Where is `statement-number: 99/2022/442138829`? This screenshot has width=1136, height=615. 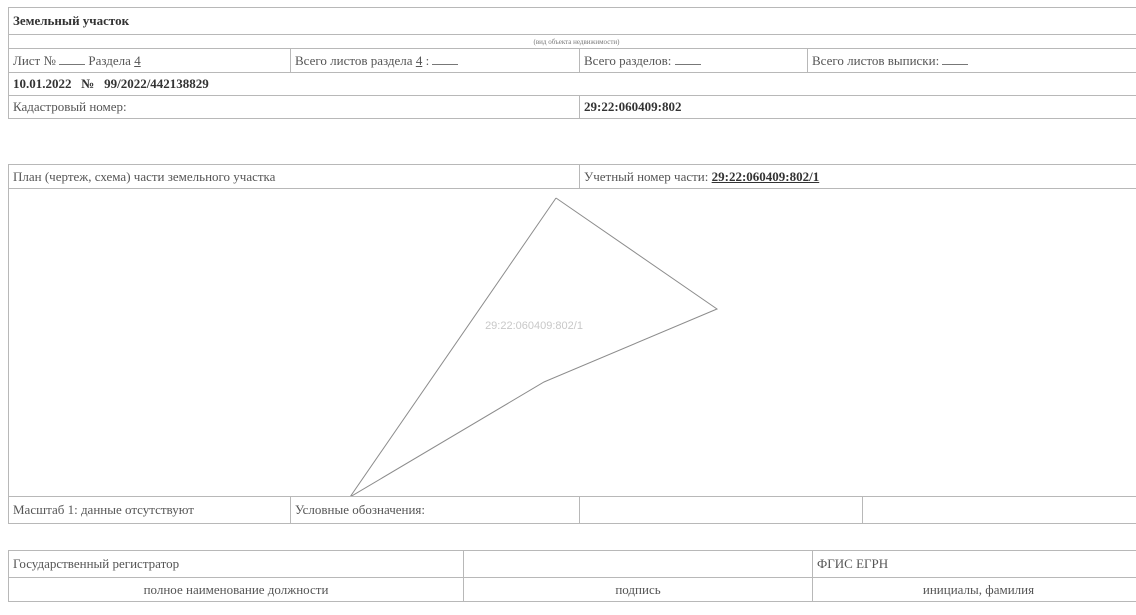 statement-number: 99/2022/442138829 is located at coordinates (156, 83).